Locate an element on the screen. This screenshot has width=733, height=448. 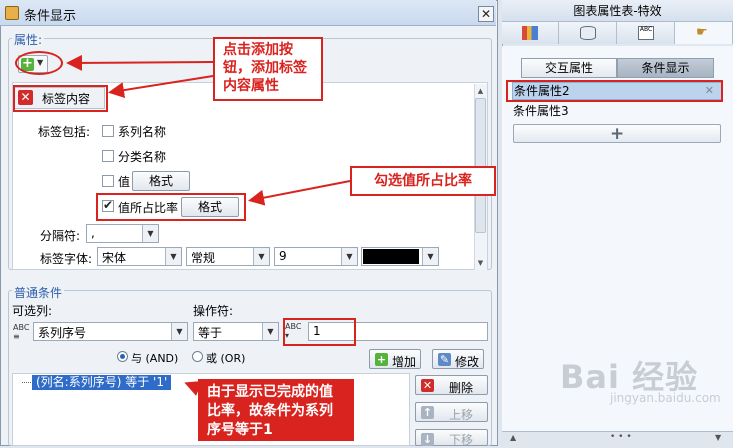
arrow-to-add-button is located at coordinates (140, 62).